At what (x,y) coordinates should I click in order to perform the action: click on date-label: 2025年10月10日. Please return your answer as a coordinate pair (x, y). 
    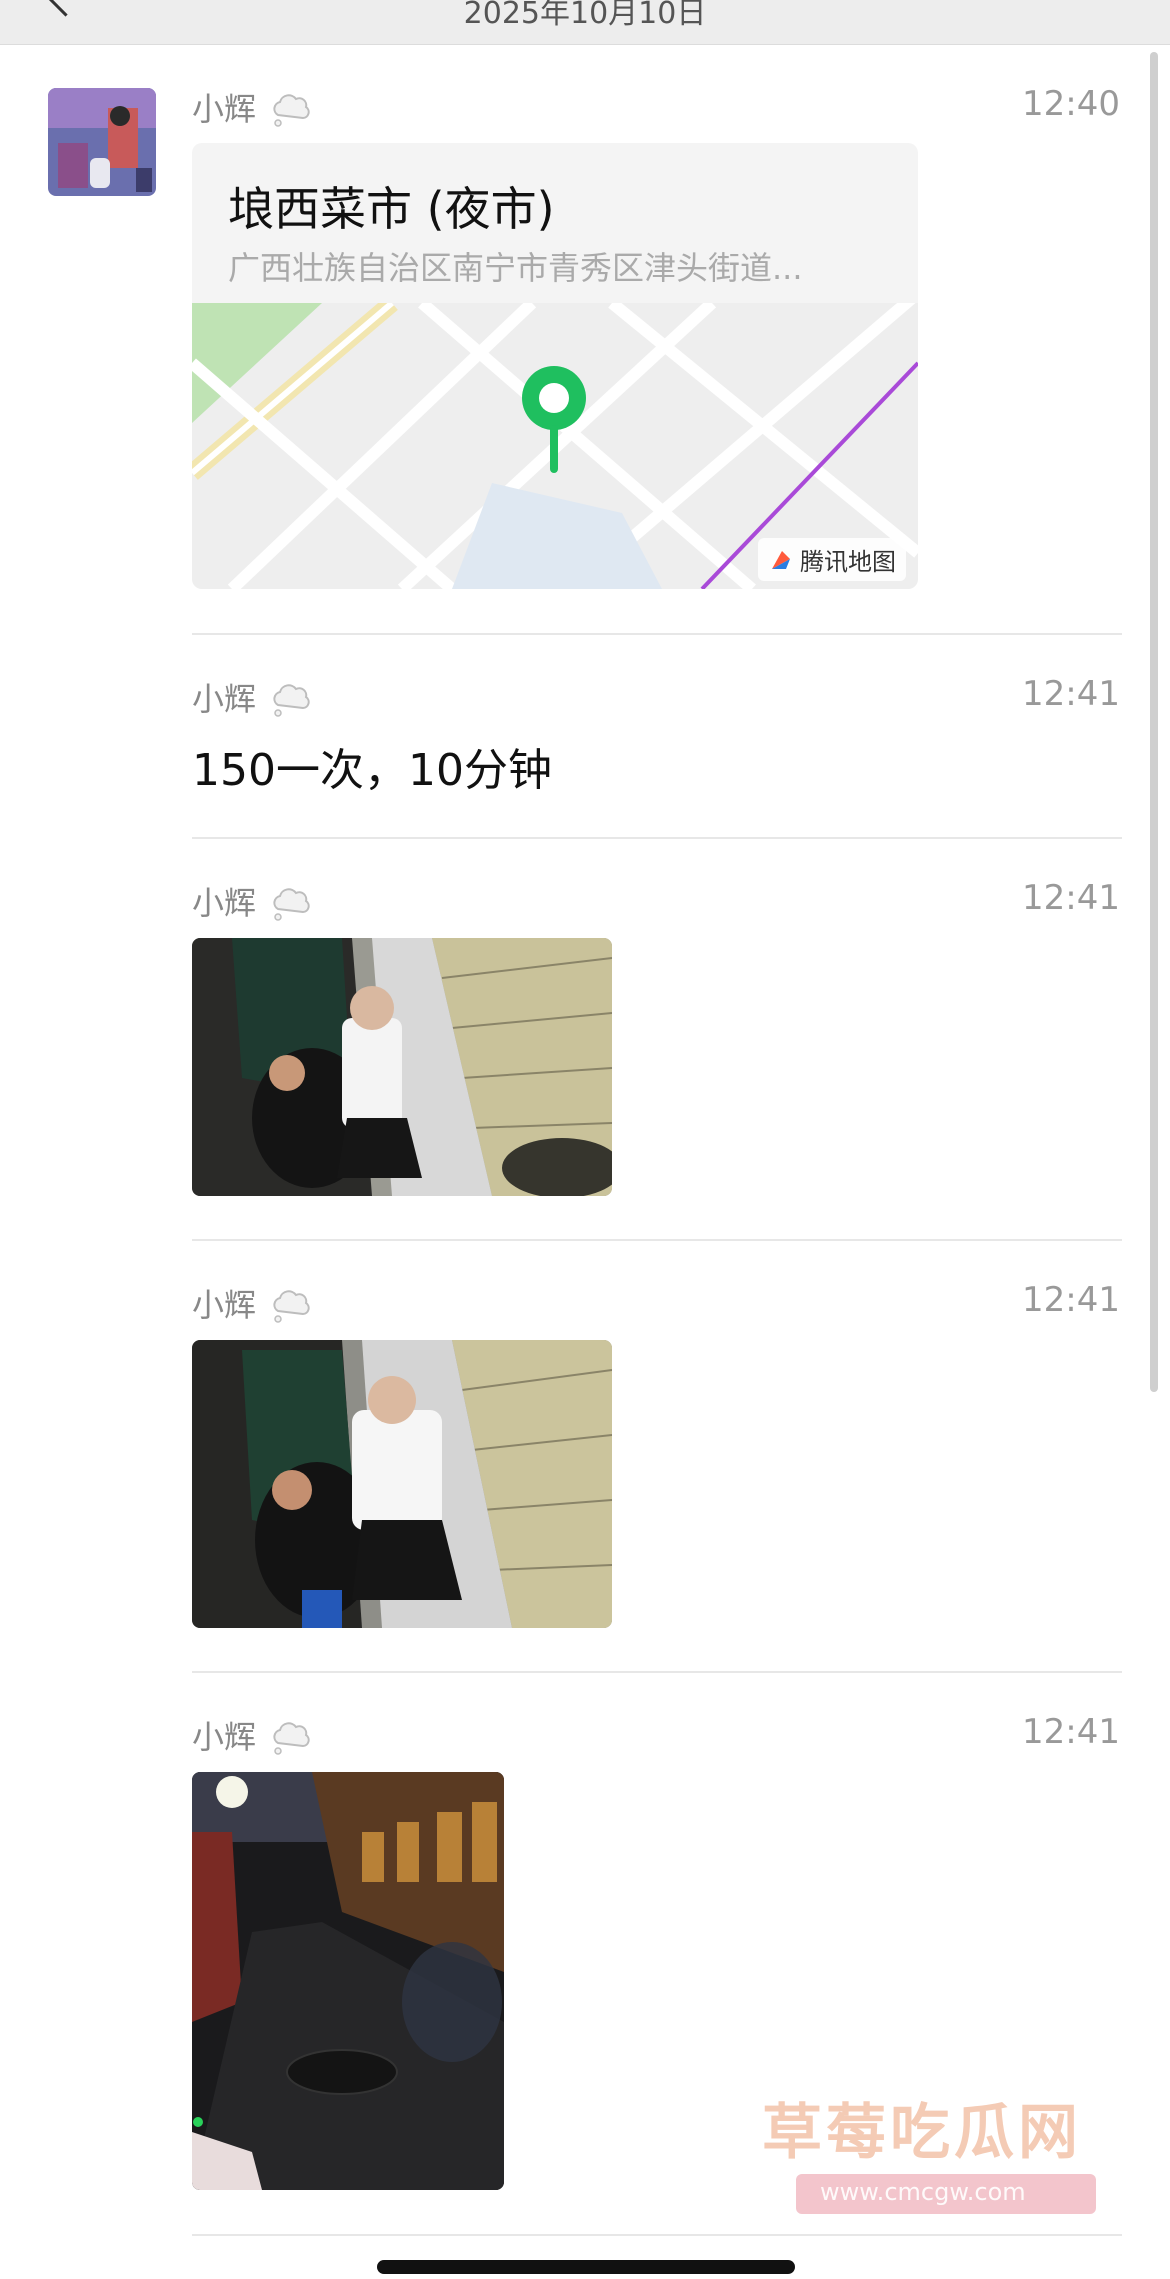
    Looking at the image, I should click on (585, 15).